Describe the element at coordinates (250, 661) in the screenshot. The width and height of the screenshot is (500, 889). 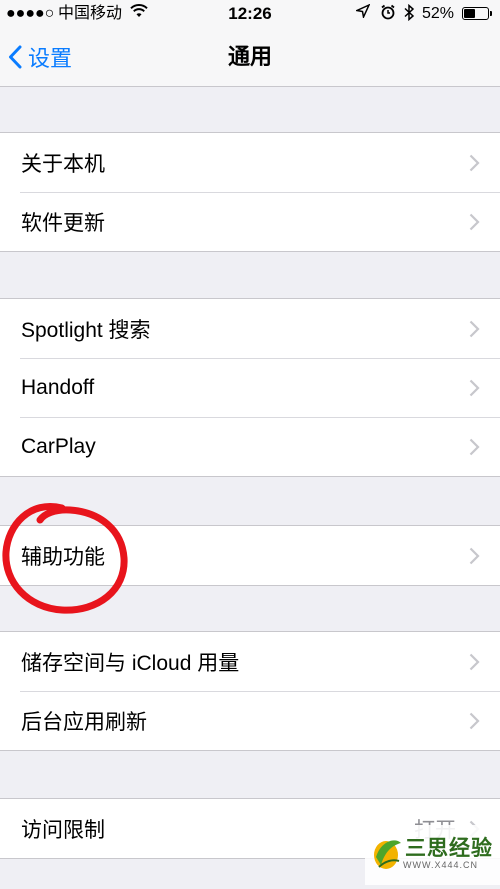
I see `cell-storage-icloud-usage: 储存空间与 iCloud 用量` at that location.